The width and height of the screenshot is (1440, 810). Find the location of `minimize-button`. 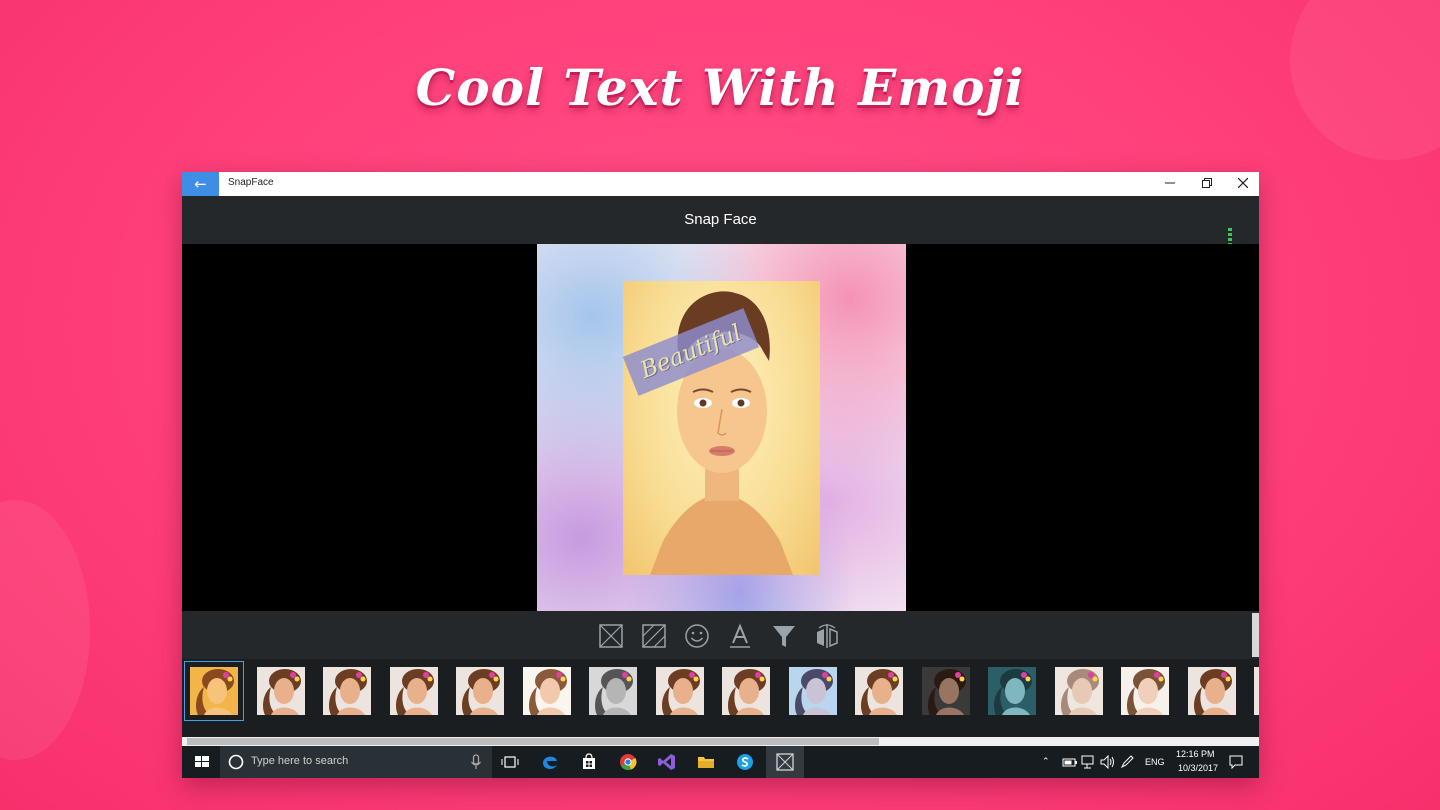

minimize-button is located at coordinates (1170, 184).